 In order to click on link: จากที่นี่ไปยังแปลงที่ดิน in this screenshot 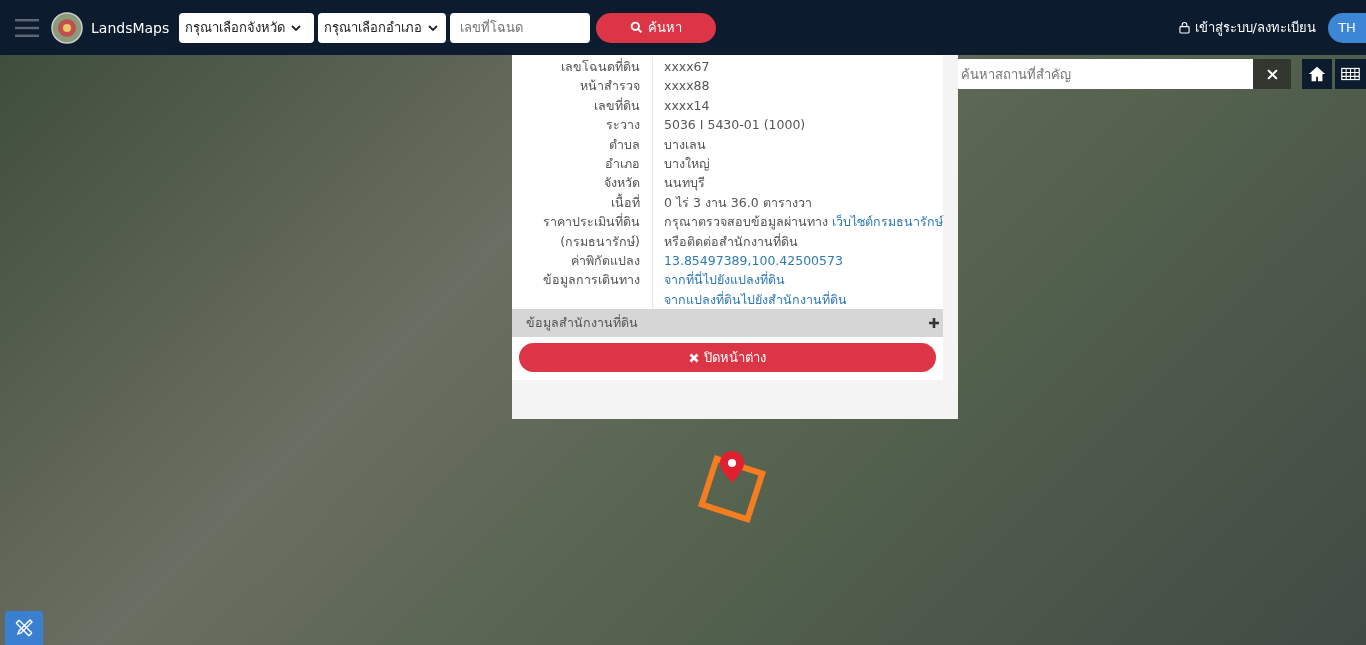, I will do `click(724, 280)`.